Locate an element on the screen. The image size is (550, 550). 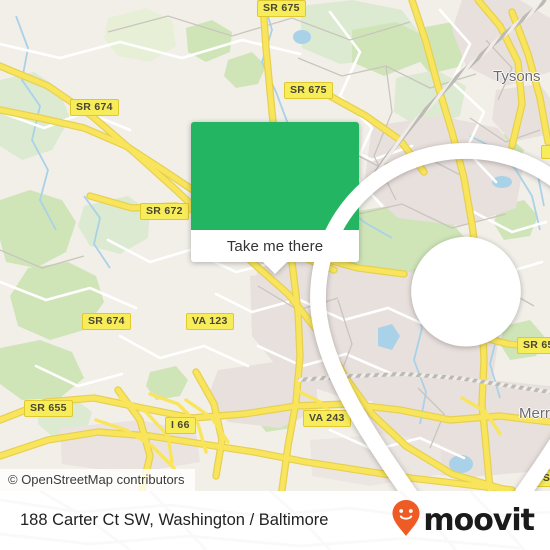
place-label-tysons: Tysons is located at coordinates (517, 76).